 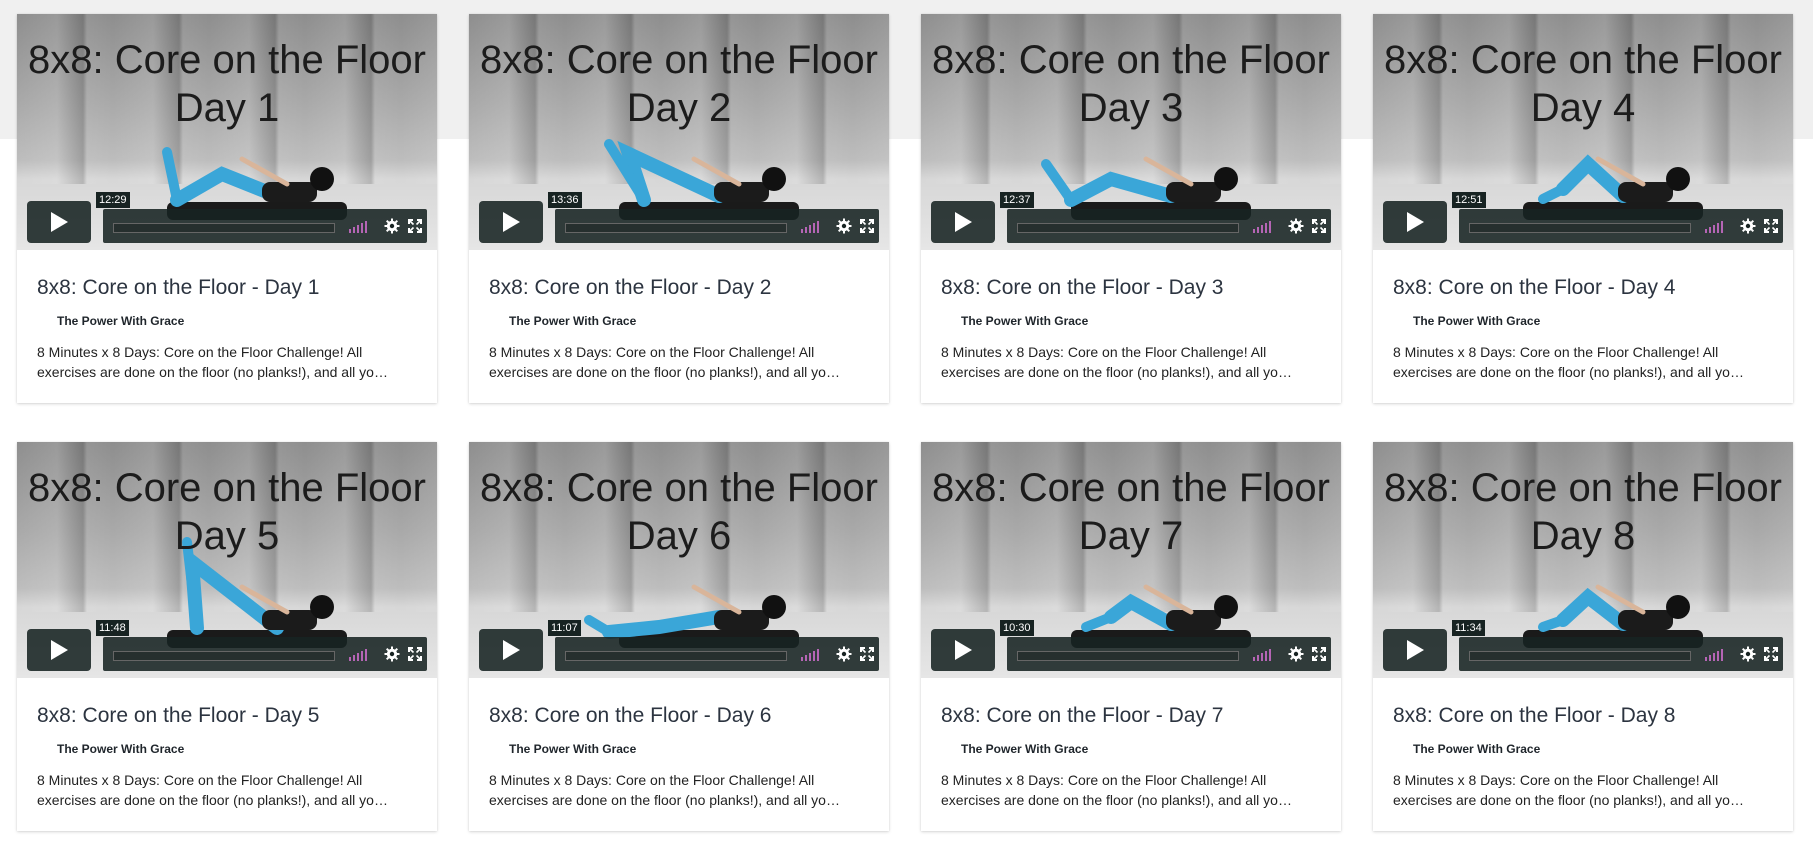 I want to click on video-title: 8x8: Core on the Floor - Day 1, so click(x=178, y=288).